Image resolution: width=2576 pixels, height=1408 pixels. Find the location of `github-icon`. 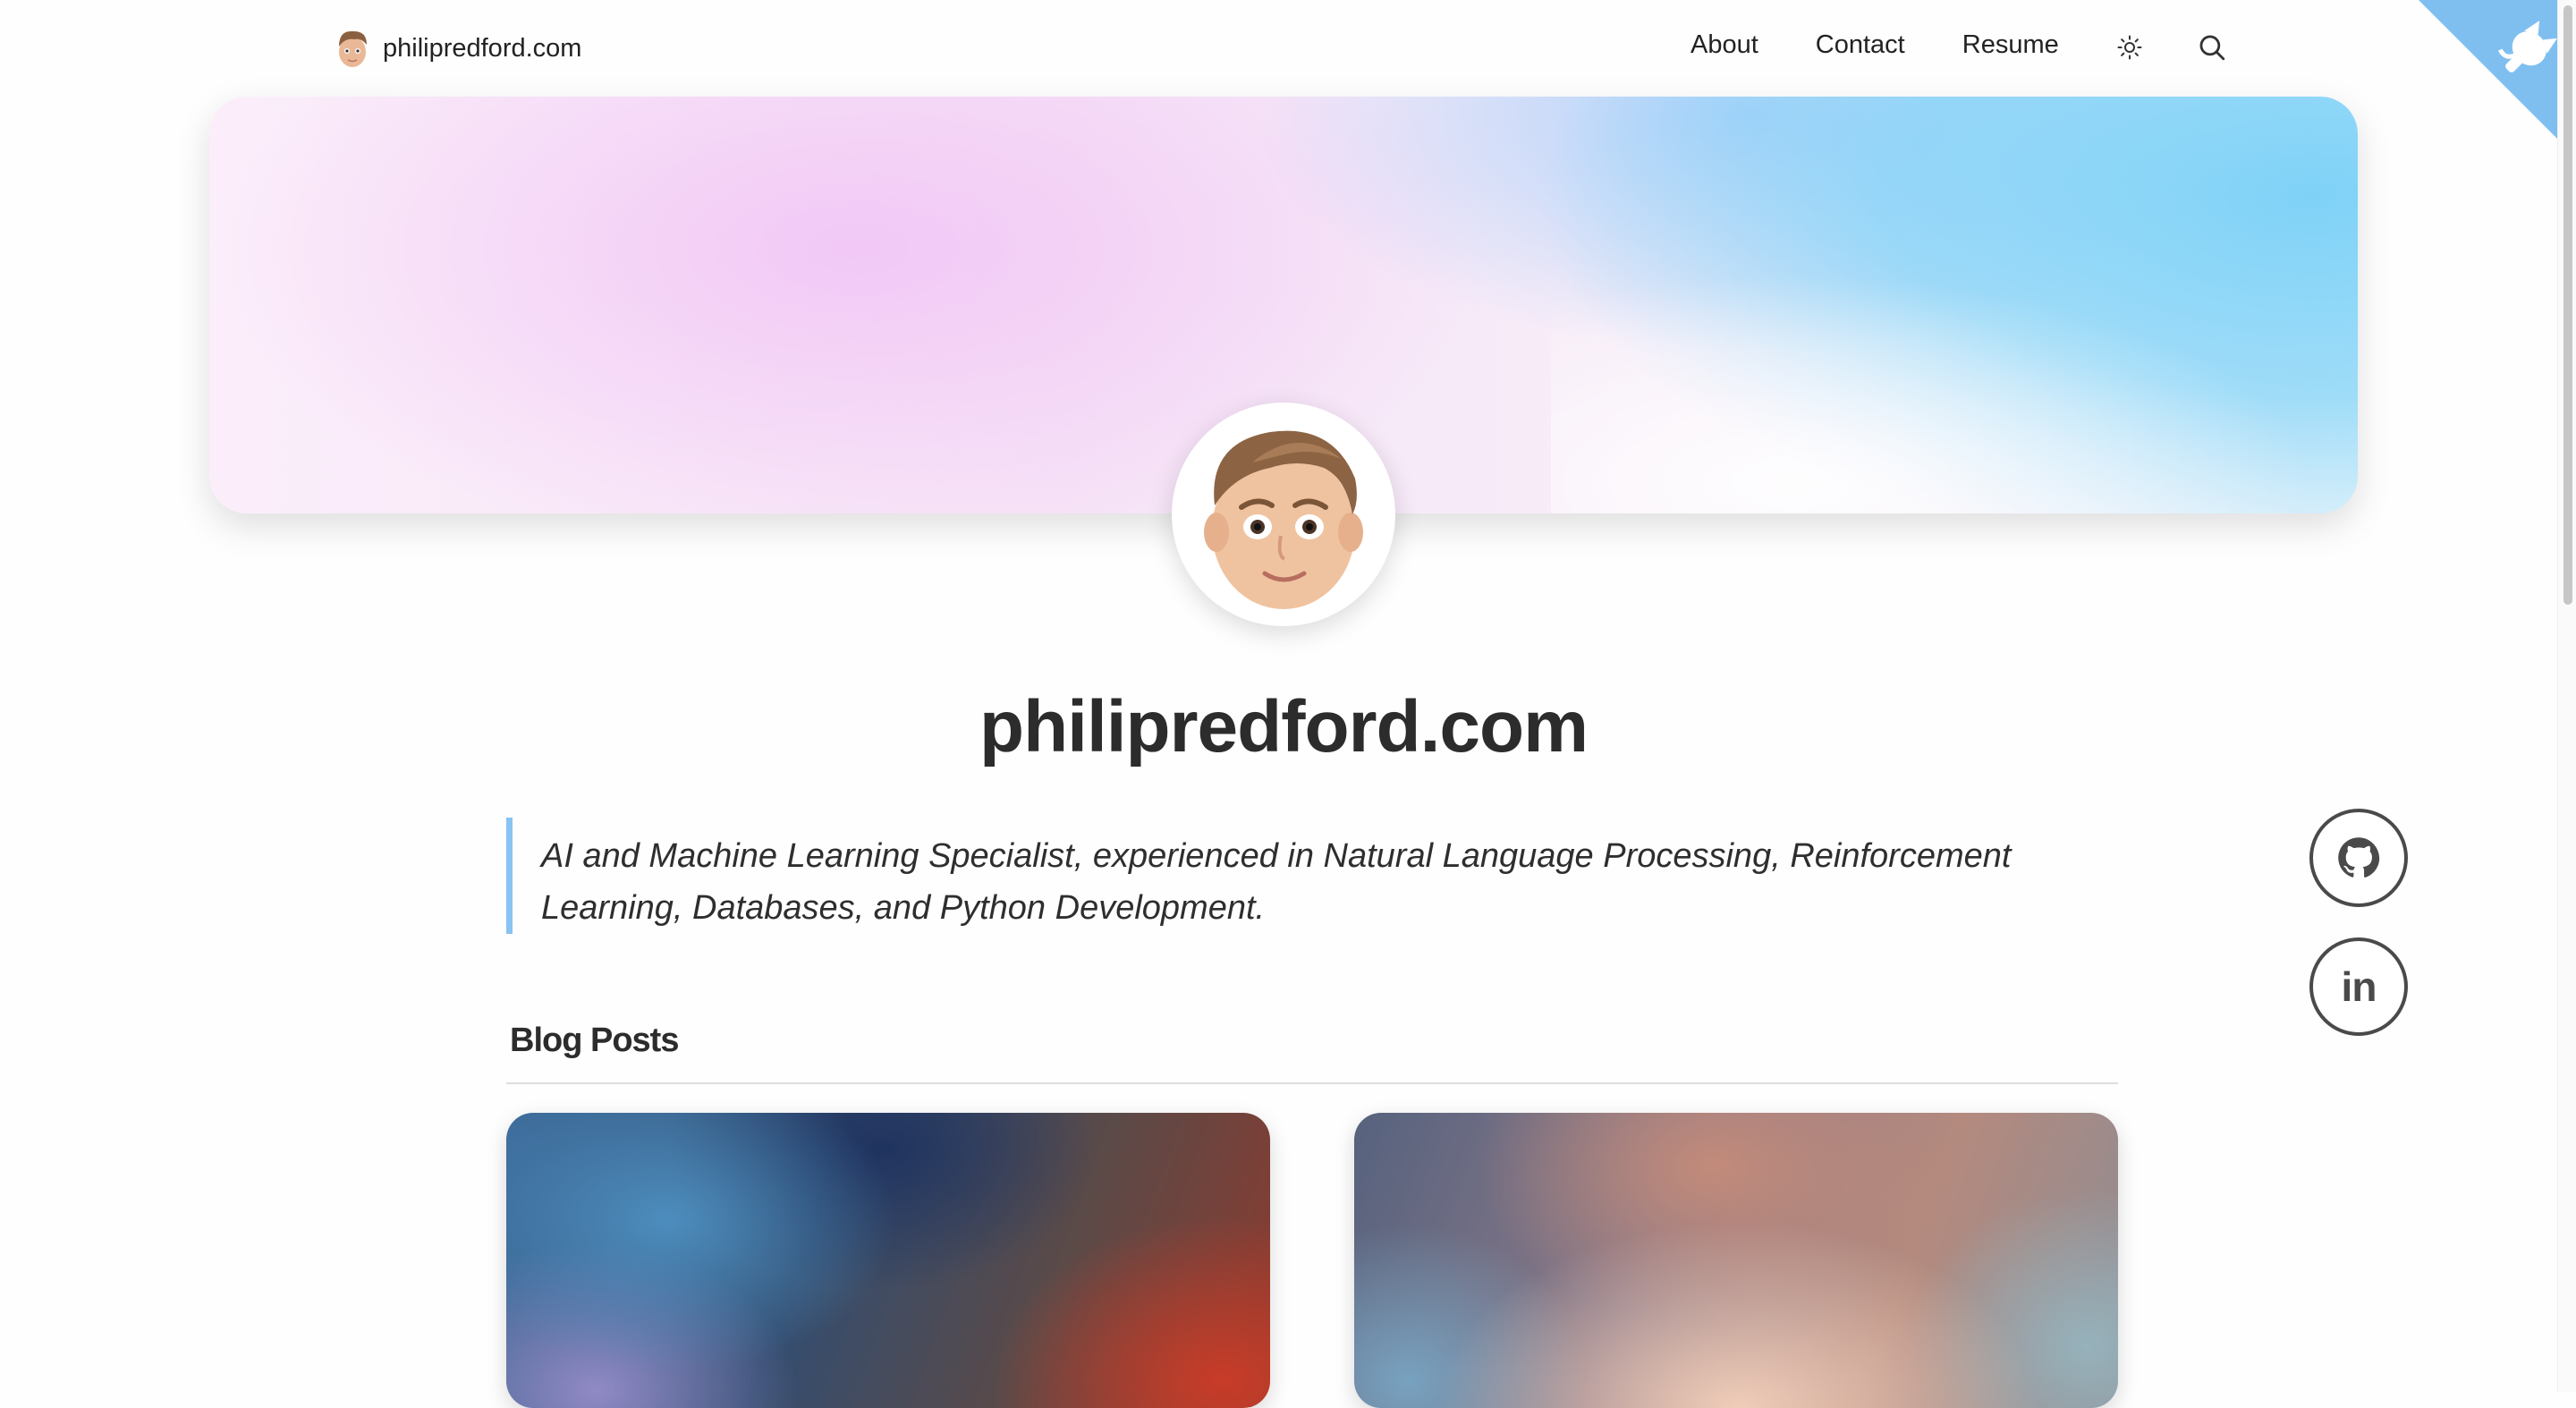

github-icon is located at coordinates (2359, 857).